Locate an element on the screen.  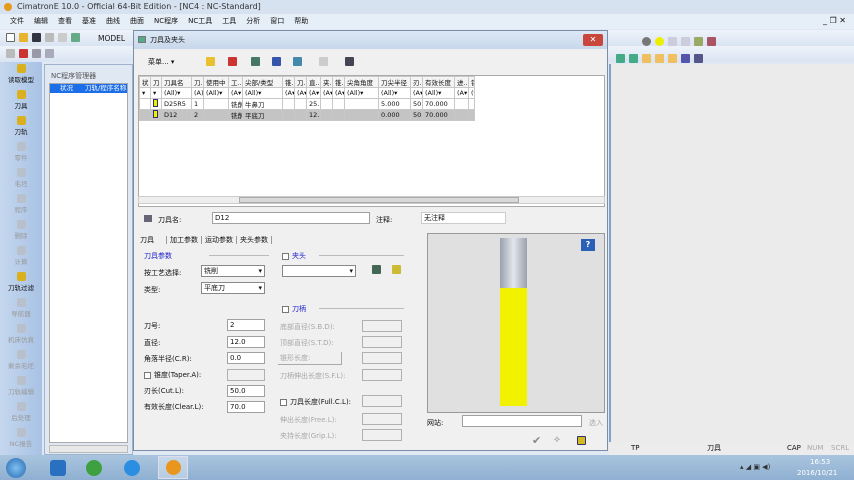
model-icon is located at coordinates (75, 37).